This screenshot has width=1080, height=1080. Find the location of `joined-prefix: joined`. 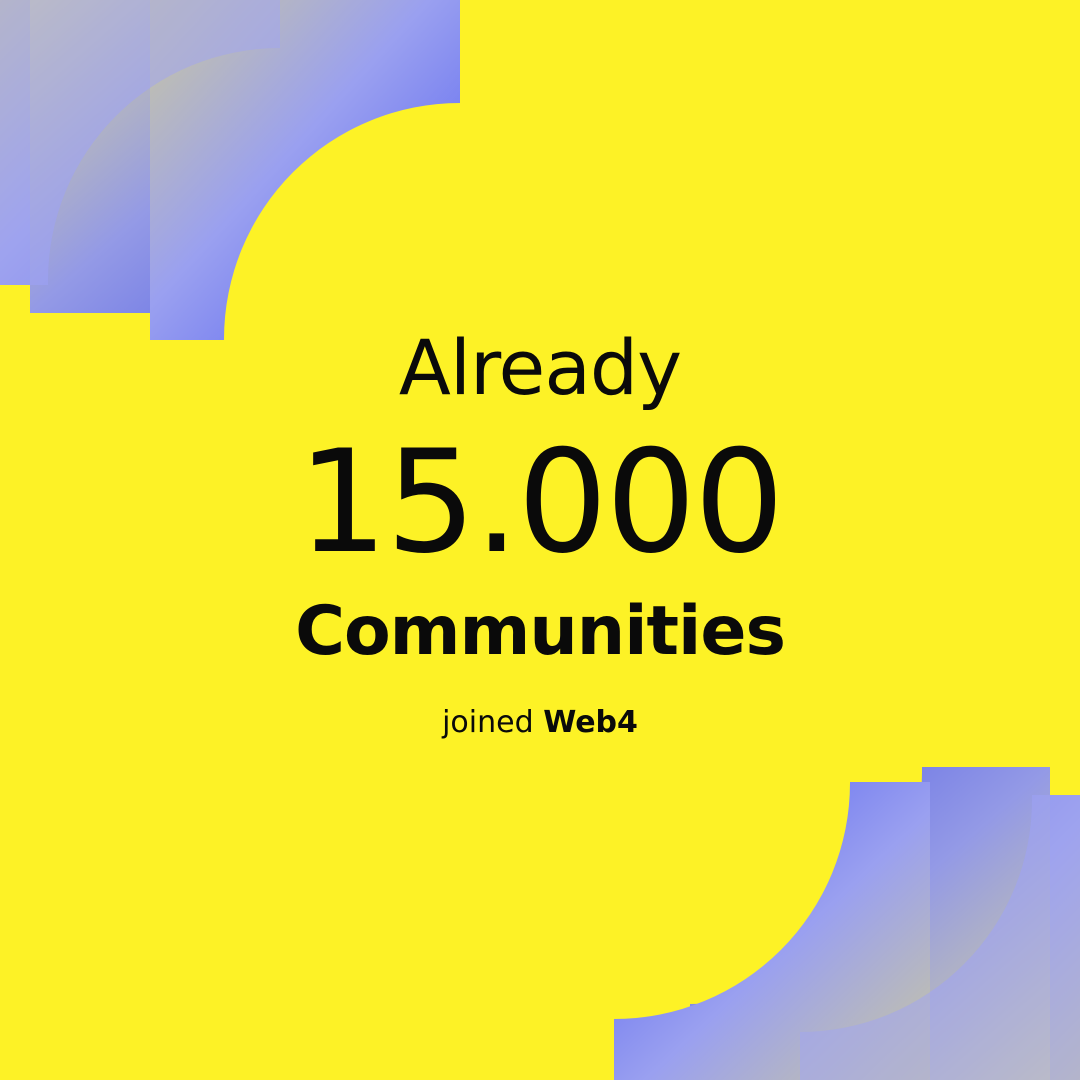

joined-prefix: joined is located at coordinates (488, 722).